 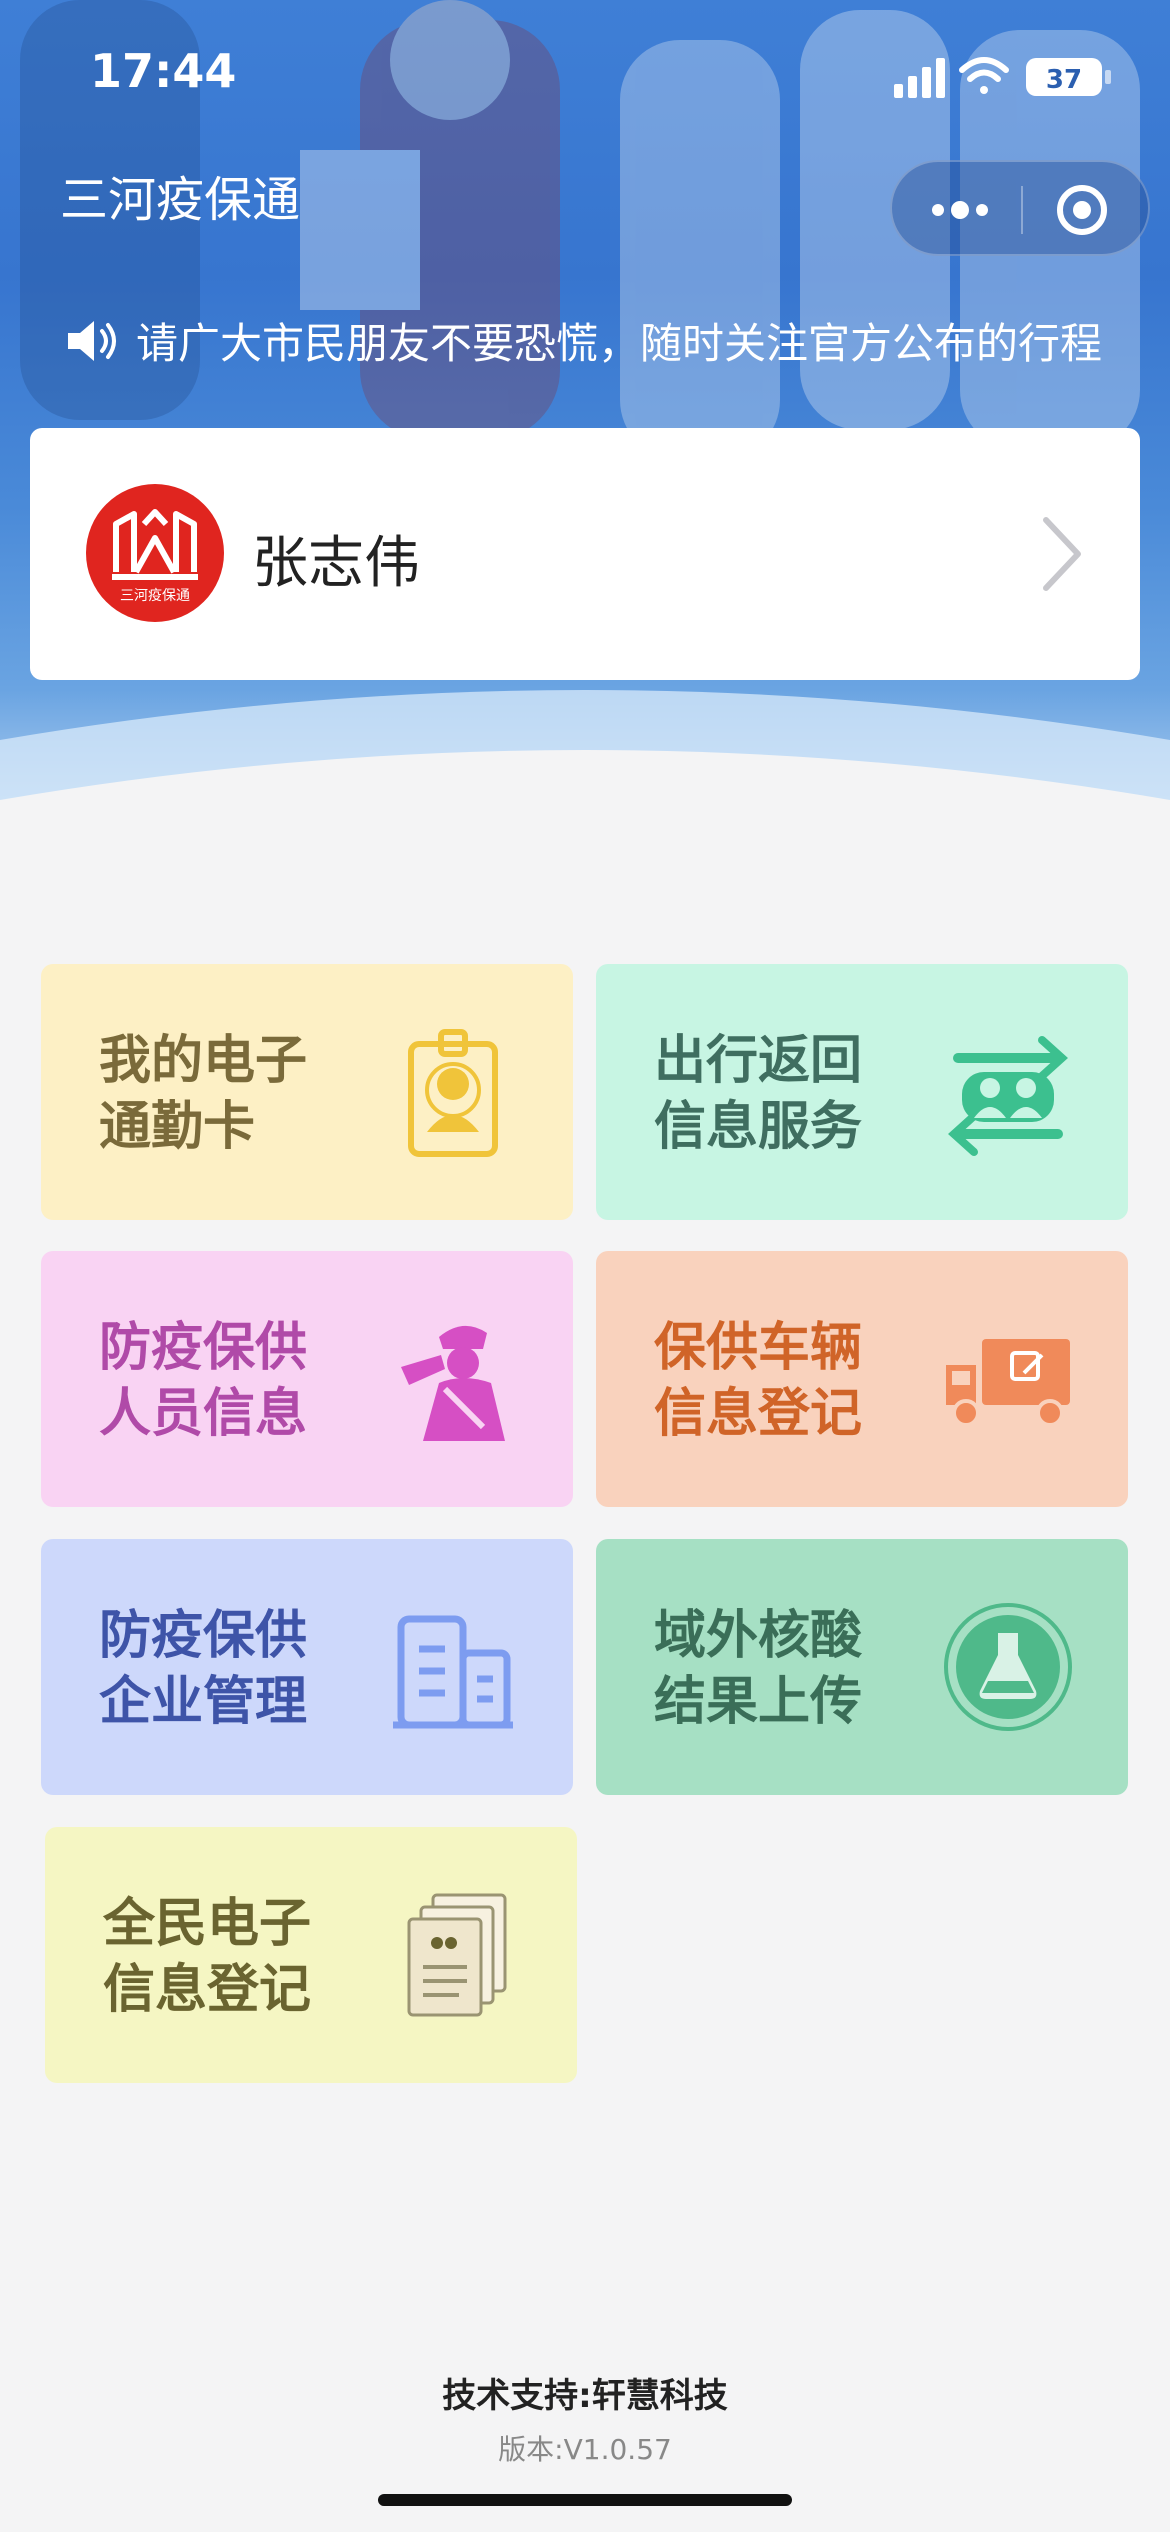 I want to click on capsule-divider, so click(x=1022, y=210).